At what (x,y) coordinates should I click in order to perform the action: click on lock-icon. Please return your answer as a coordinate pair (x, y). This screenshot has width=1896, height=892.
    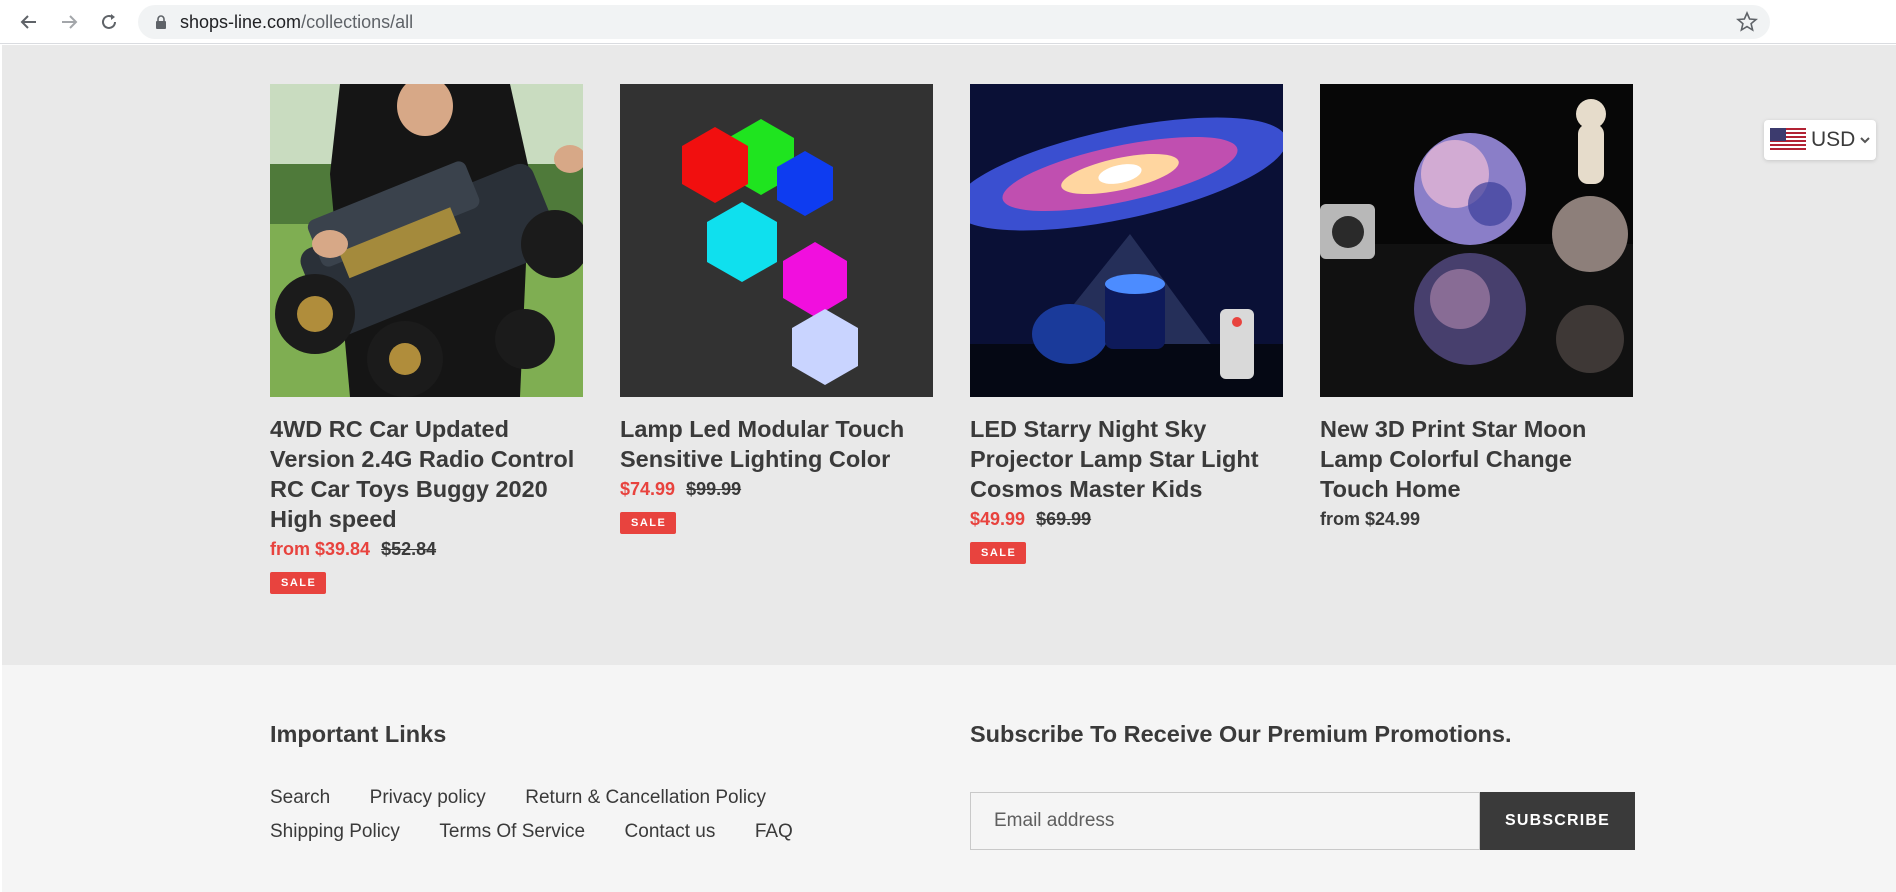
    Looking at the image, I should click on (161, 22).